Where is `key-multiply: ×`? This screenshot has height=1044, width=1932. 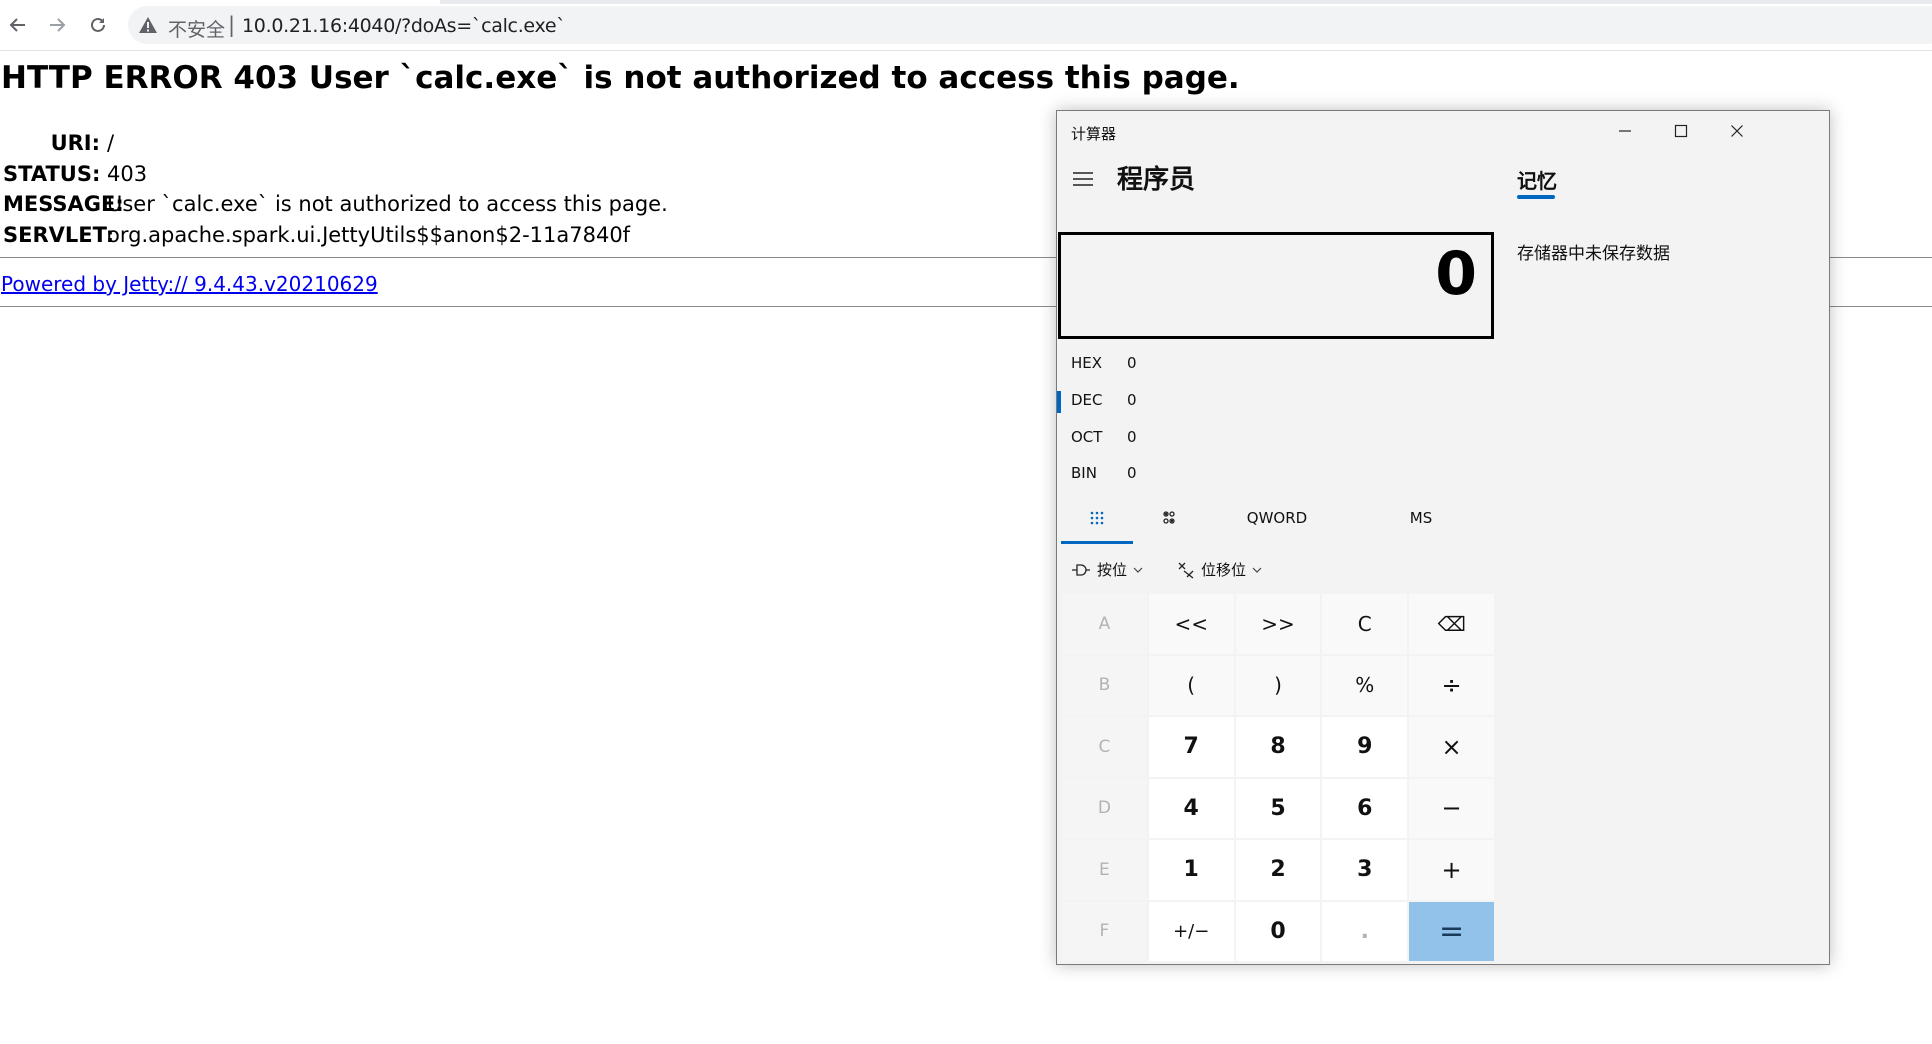 key-multiply: × is located at coordinates (1451, 747).